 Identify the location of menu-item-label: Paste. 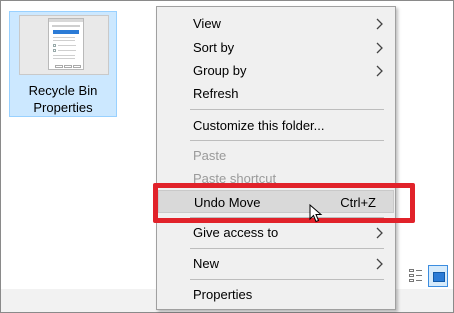
(210, 155).